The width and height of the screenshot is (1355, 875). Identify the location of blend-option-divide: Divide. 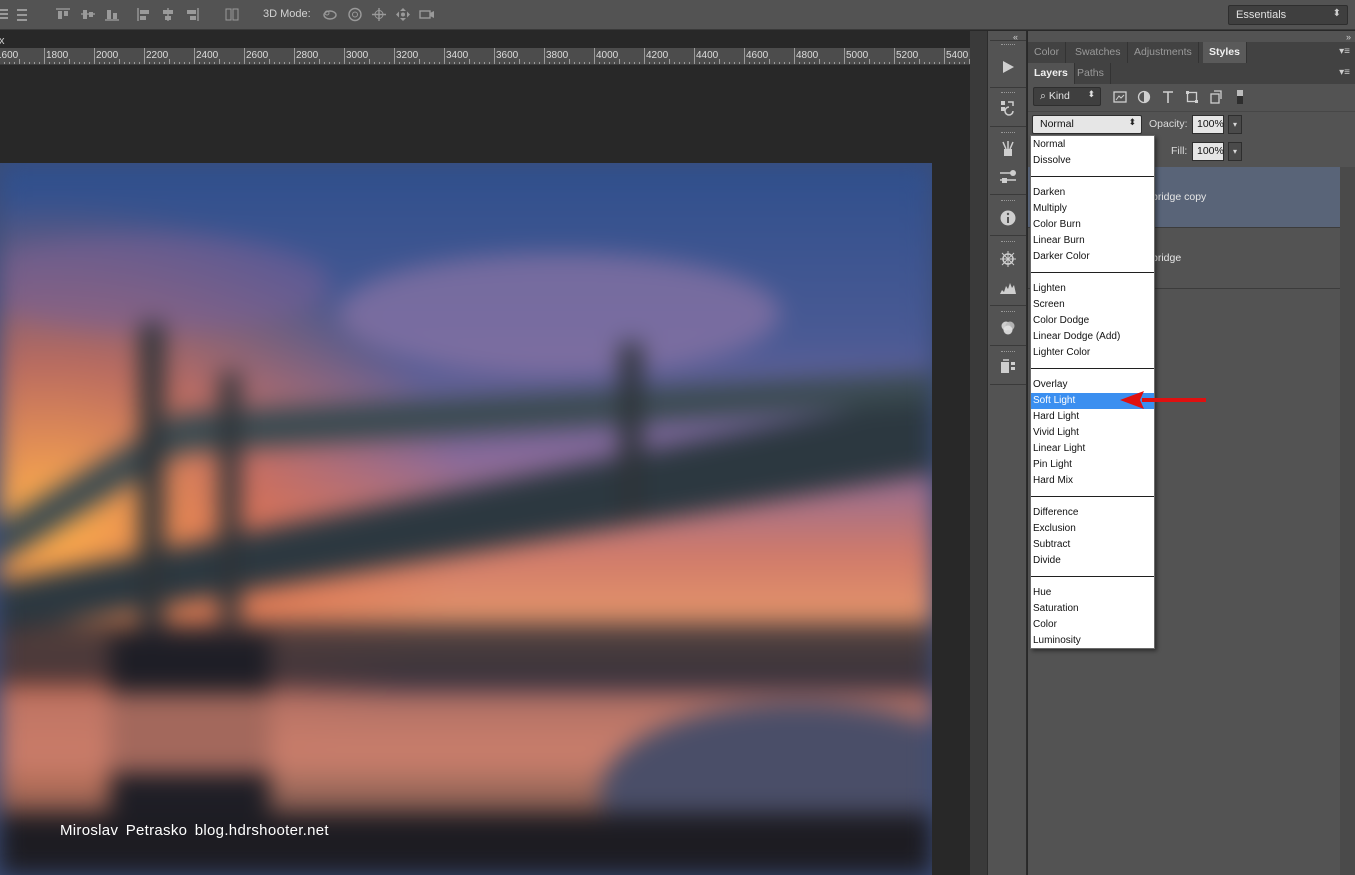
(1092, 561).